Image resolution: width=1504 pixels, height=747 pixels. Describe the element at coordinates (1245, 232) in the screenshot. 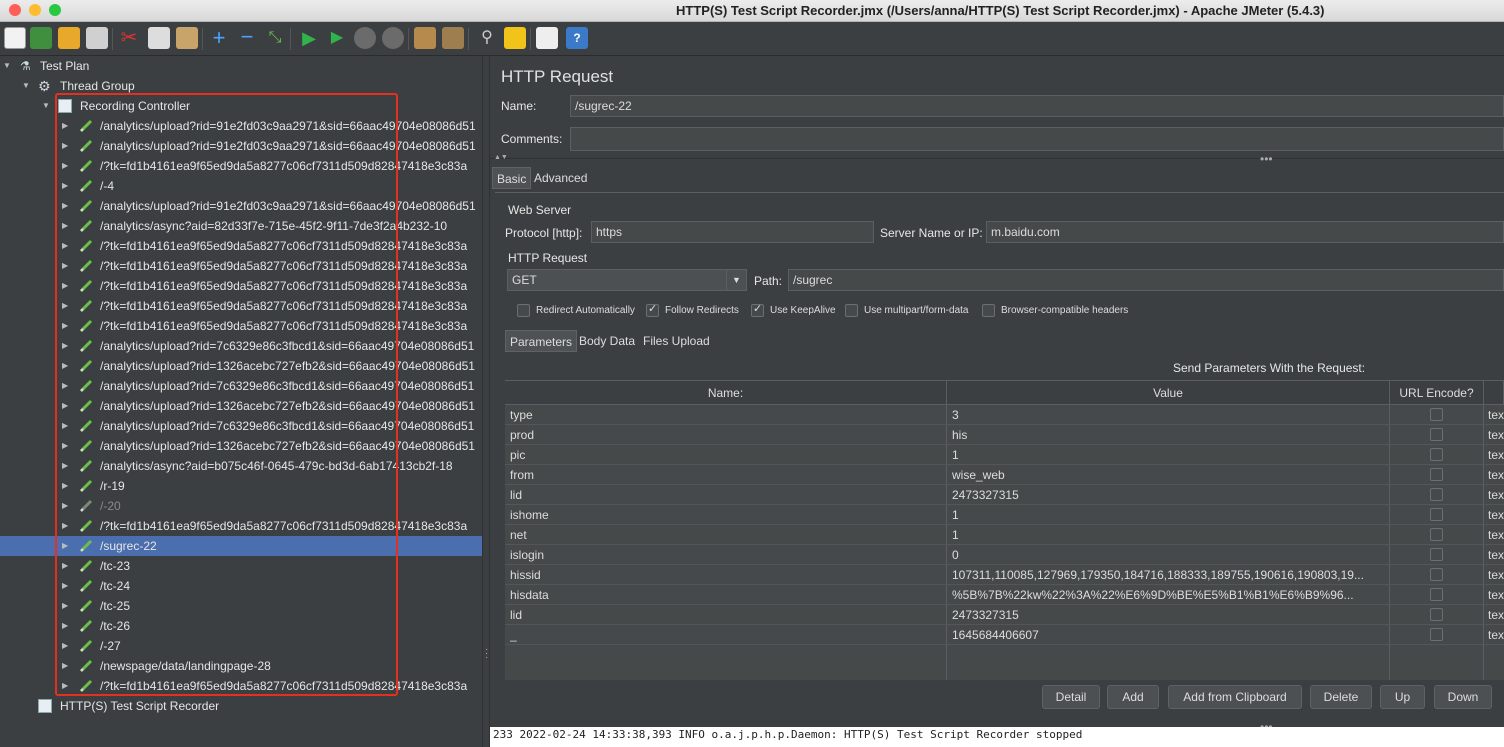

I see `server-field: m.baidu.com` at that location.